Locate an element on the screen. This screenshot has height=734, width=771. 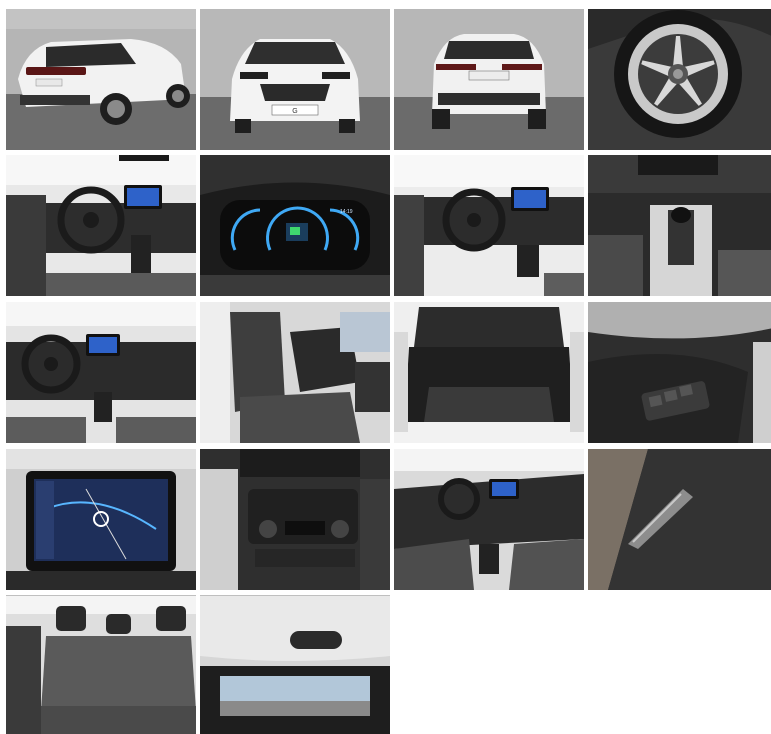
photo-dashboard-steering-wheel is located at coordinates (101, 372).